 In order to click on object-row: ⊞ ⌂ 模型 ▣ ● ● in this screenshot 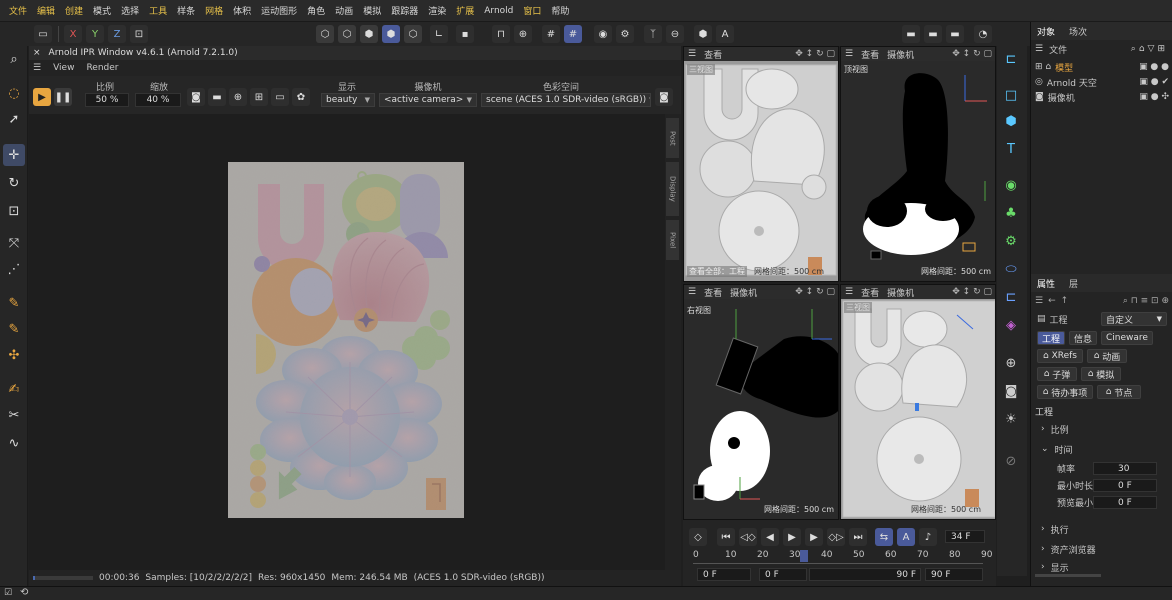, I will do `click(1101, 67)`.